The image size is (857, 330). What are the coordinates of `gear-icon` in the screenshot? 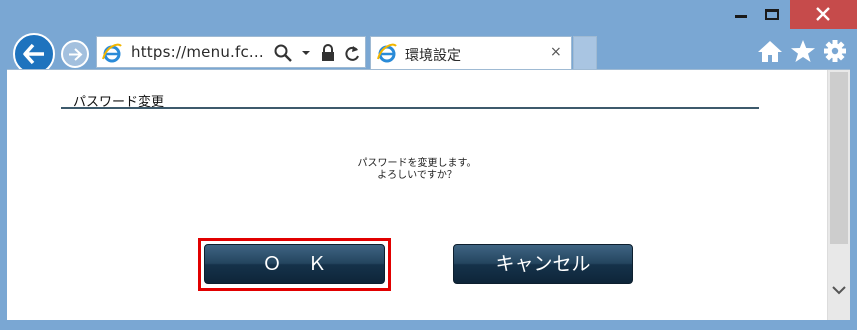 It's located at (835, 51).